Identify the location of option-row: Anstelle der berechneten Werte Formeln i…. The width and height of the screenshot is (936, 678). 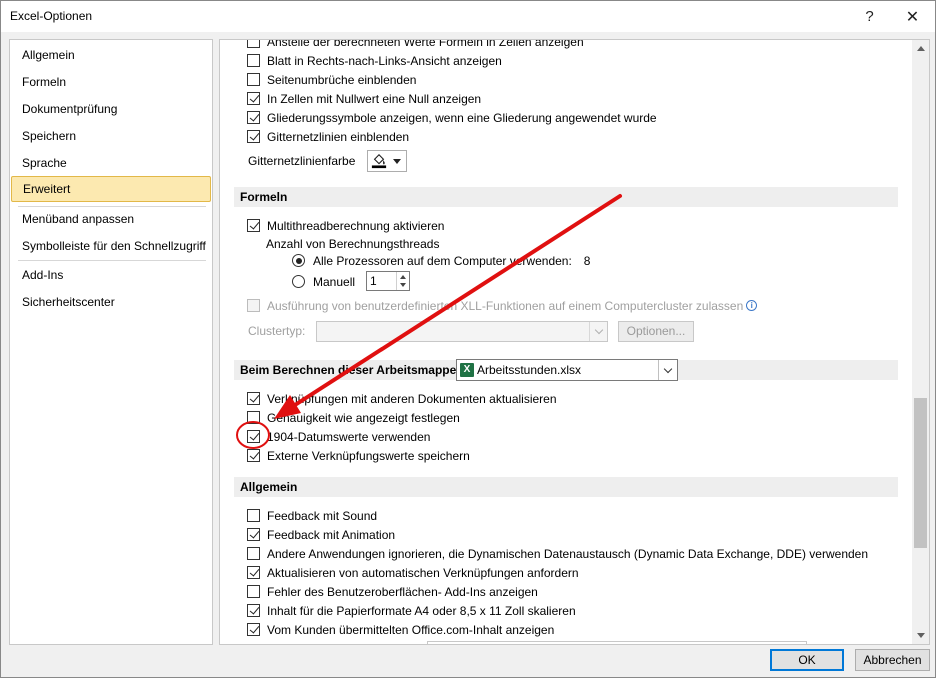
(415, 45).